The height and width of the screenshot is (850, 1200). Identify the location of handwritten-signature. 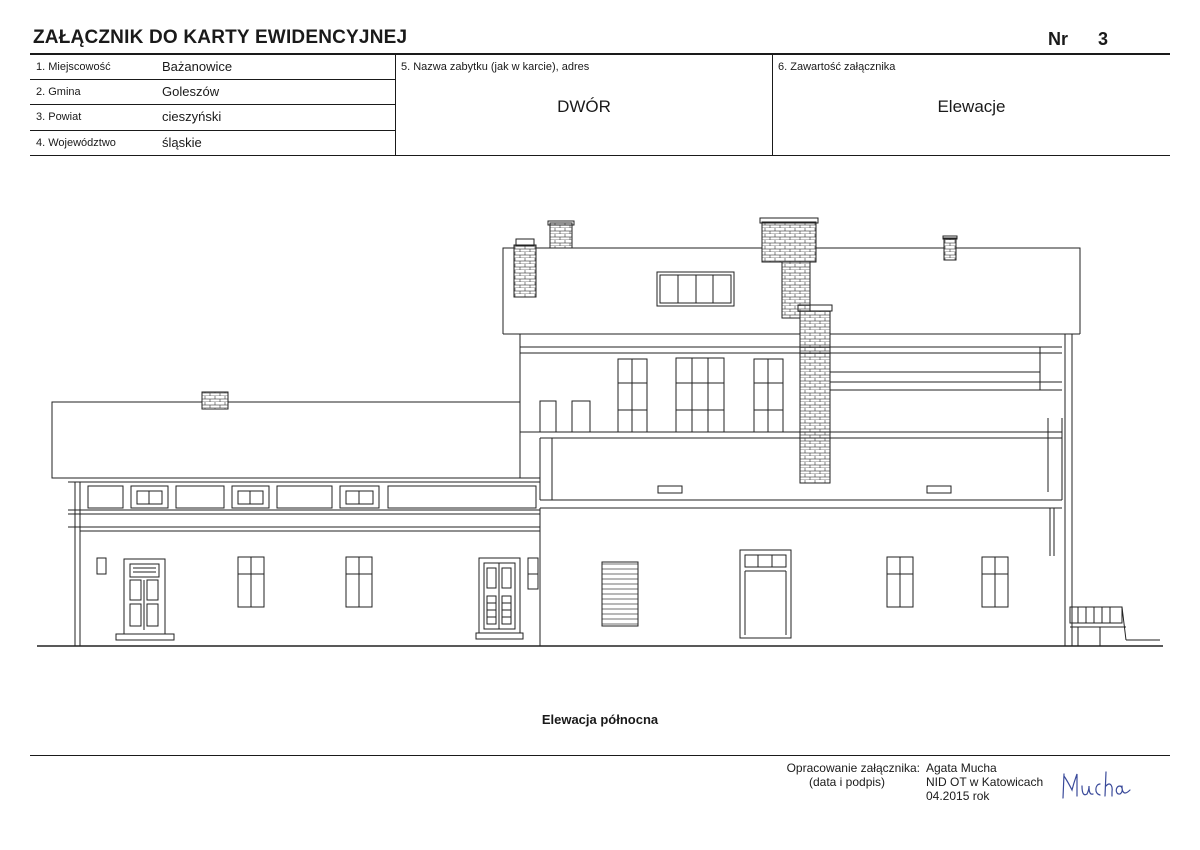
(1096, 785).